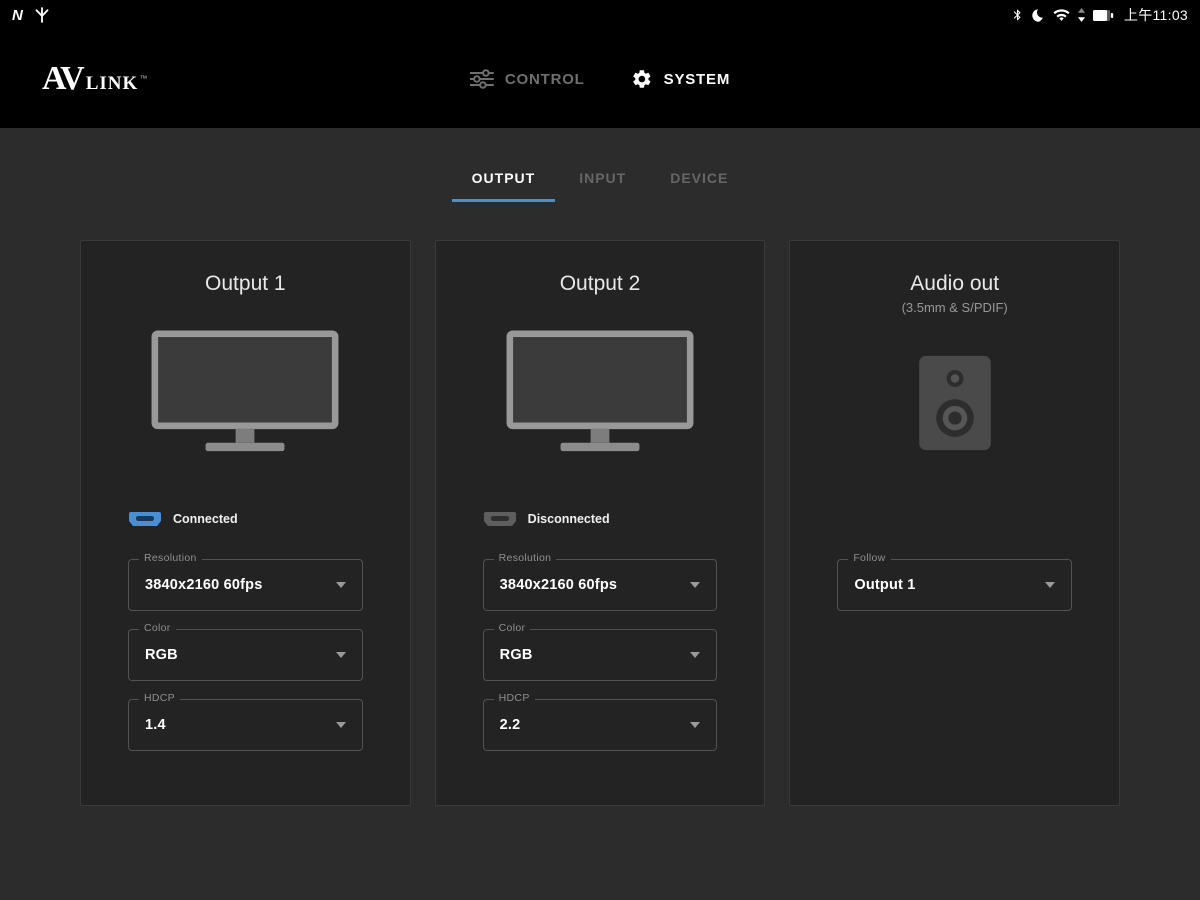 The image size is (1200, 900). I want to click on wifi-icon, so click(1061, 15).